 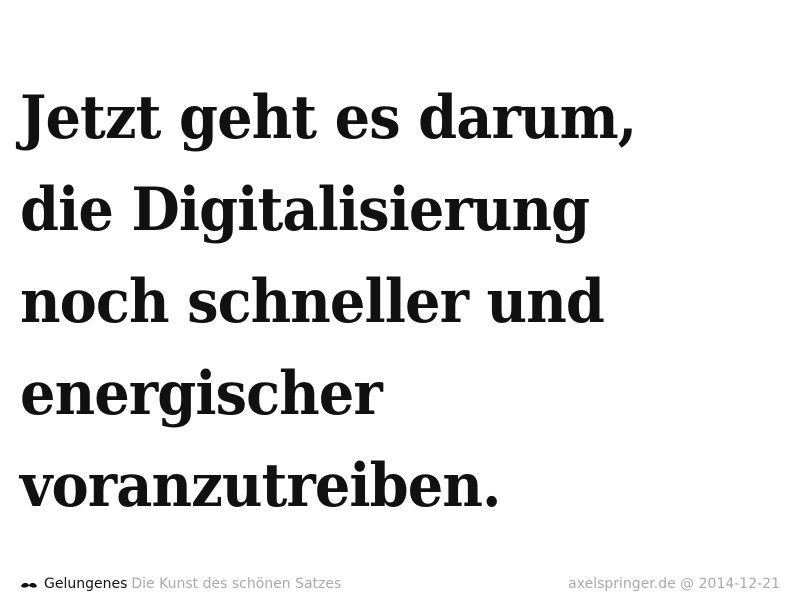 I want to click on quote-line: die Digitalisierung, so click(x=305, y=210).